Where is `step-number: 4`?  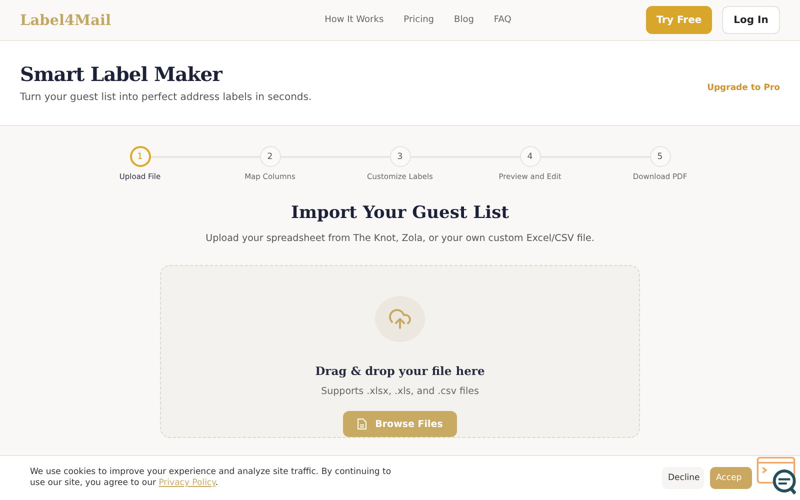 step-number: 4 is located at coordinates (530, 156).